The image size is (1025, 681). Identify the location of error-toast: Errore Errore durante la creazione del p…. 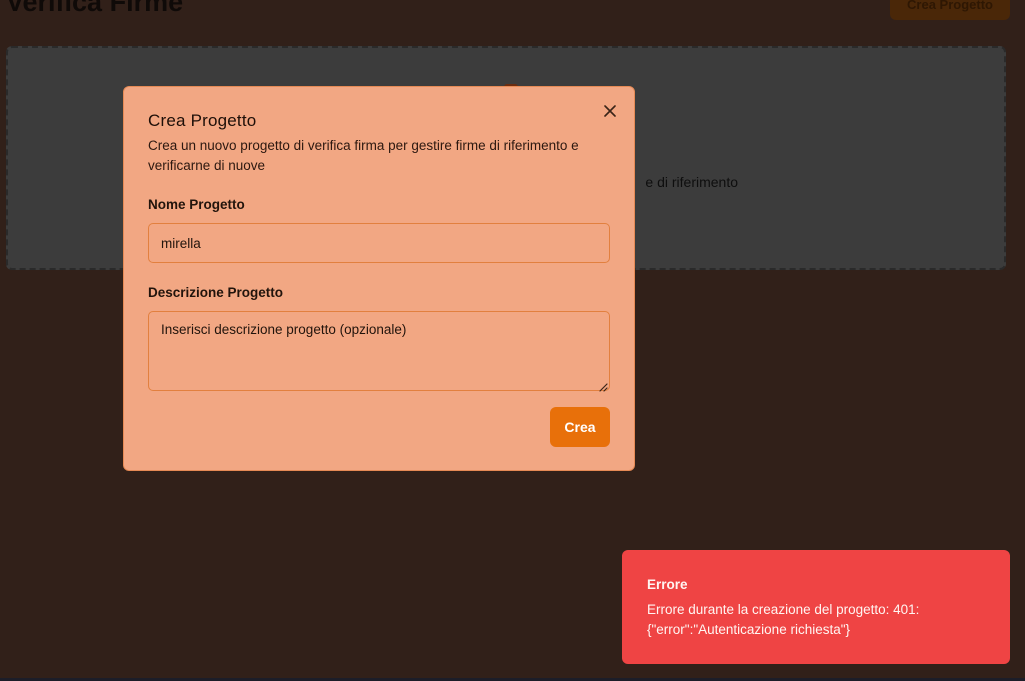
(816, 607).